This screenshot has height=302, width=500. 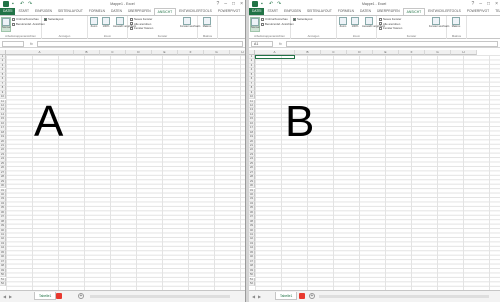 I want to click on views-group-label: Arbeitsmappenansichten, so click(x=269, y=36).